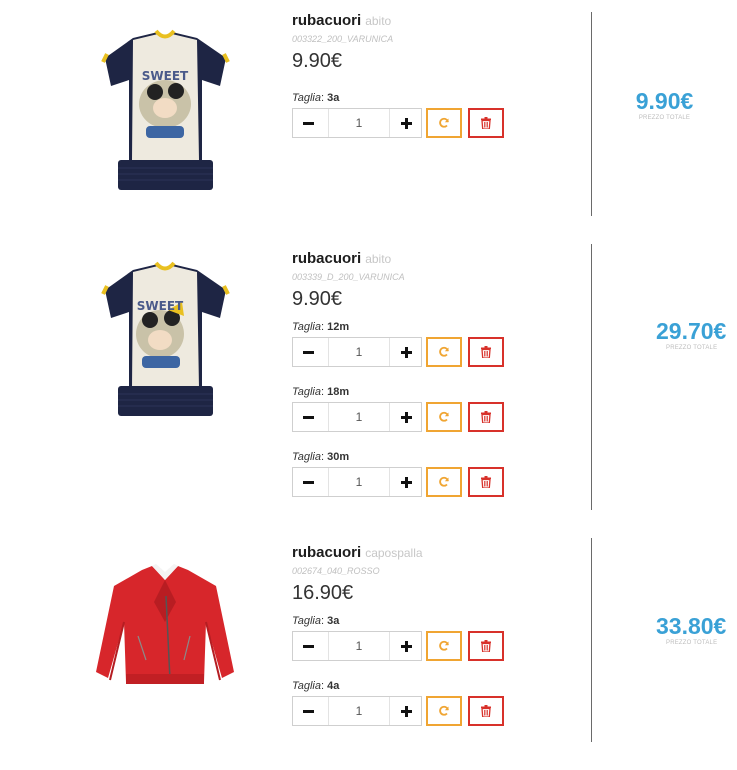  I want to click on size-value: 4a, so click(333, 686).